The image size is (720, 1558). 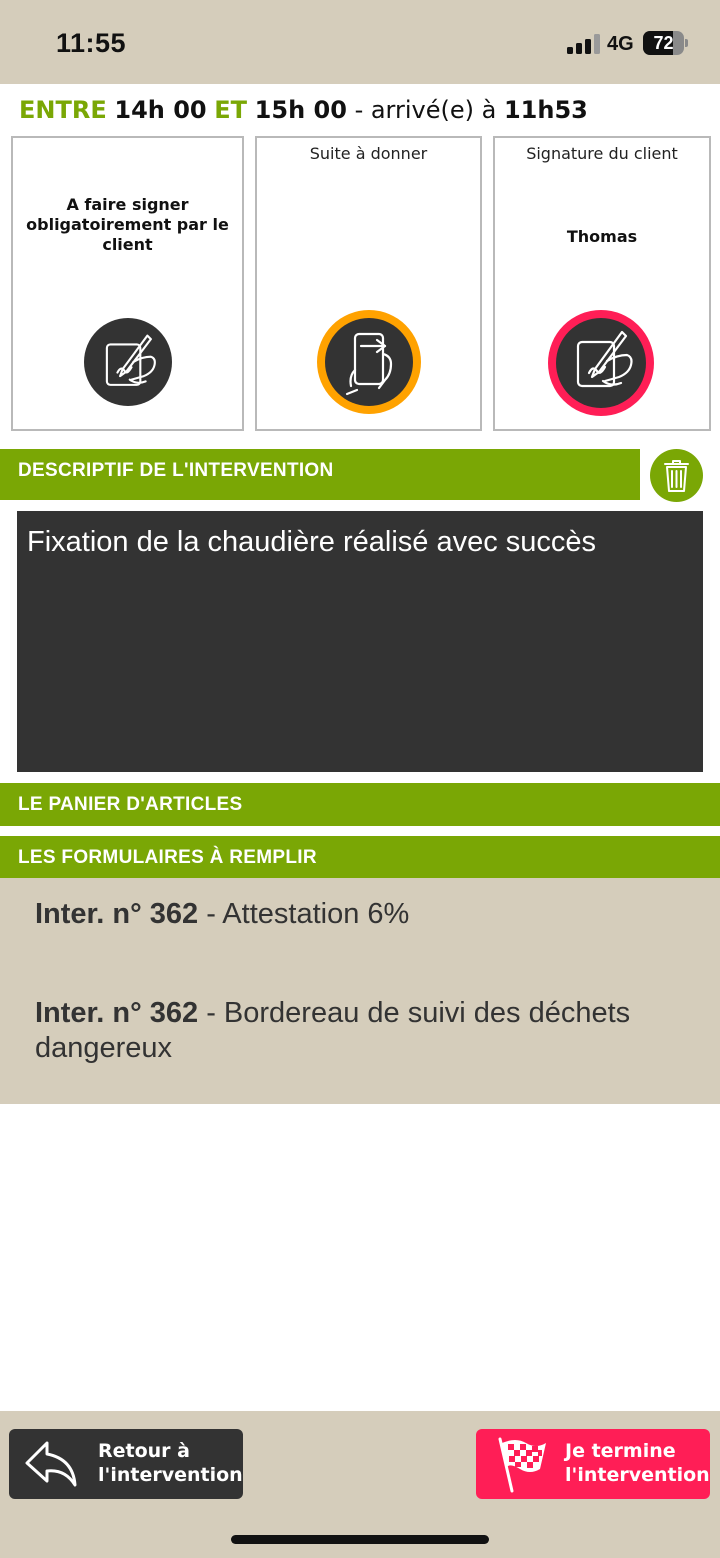 I want to click on battery-level: 72, so click(x=663, y=43).